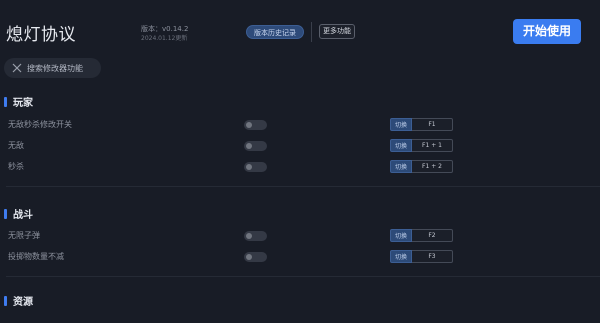 This screenshot has width=600, height=323. I want to click on feature-label: 秒杀, so click(16, 166).